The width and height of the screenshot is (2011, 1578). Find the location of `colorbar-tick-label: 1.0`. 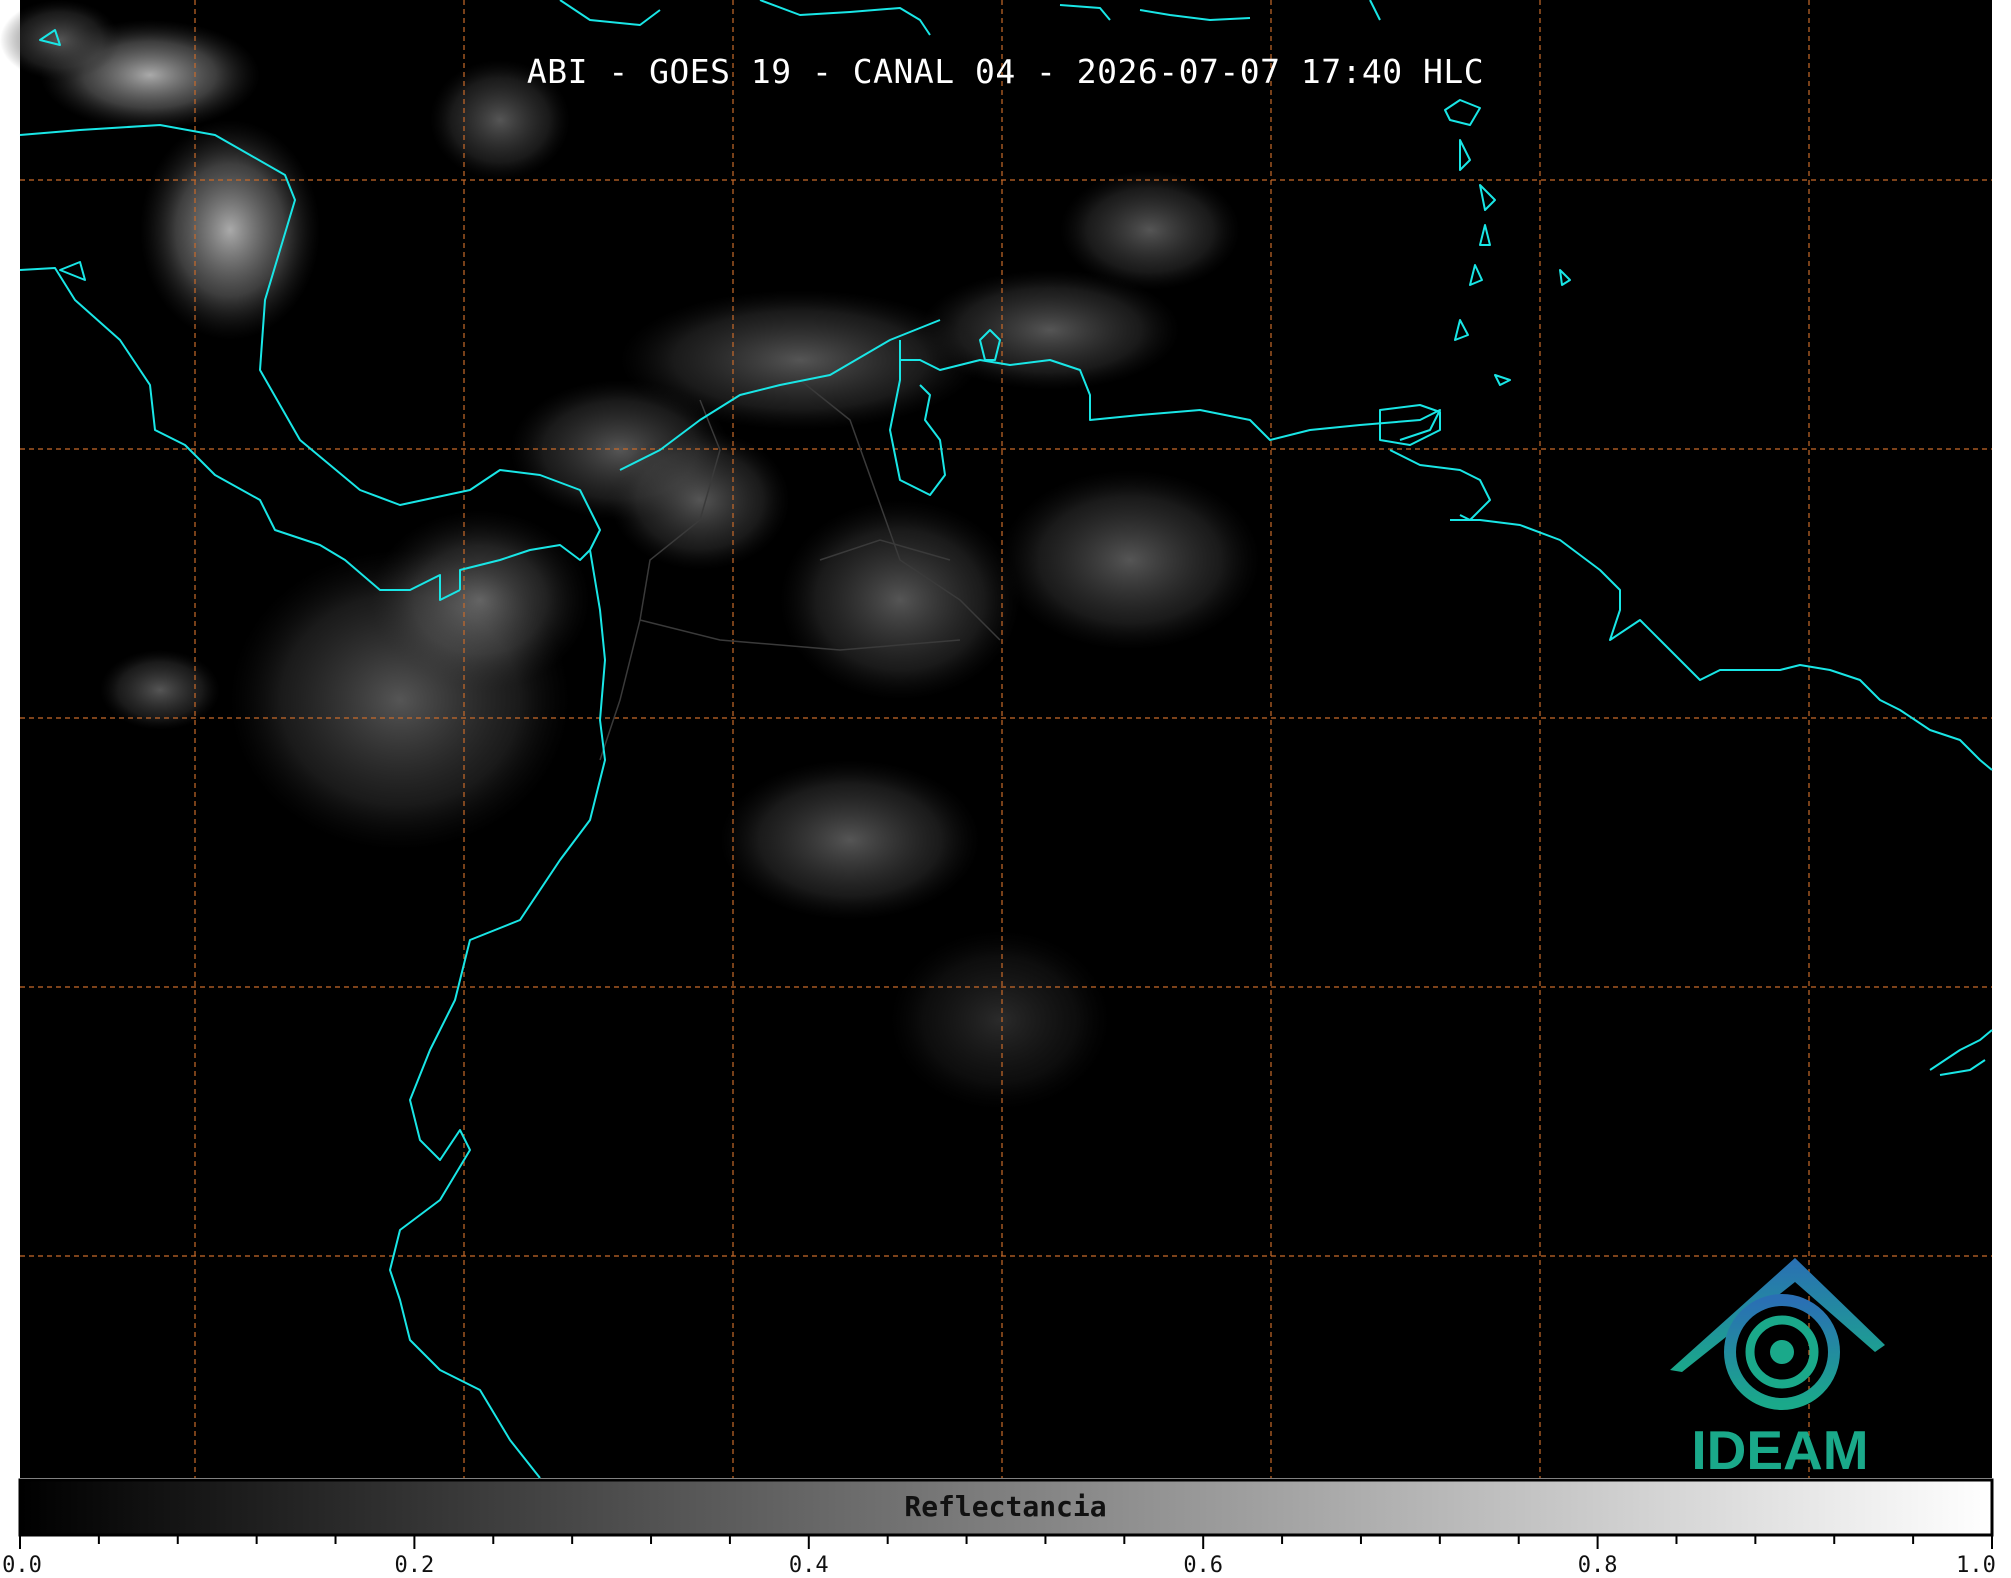

colorbar-tick-label: 1.0 is located at coordinates (1976, 1565).